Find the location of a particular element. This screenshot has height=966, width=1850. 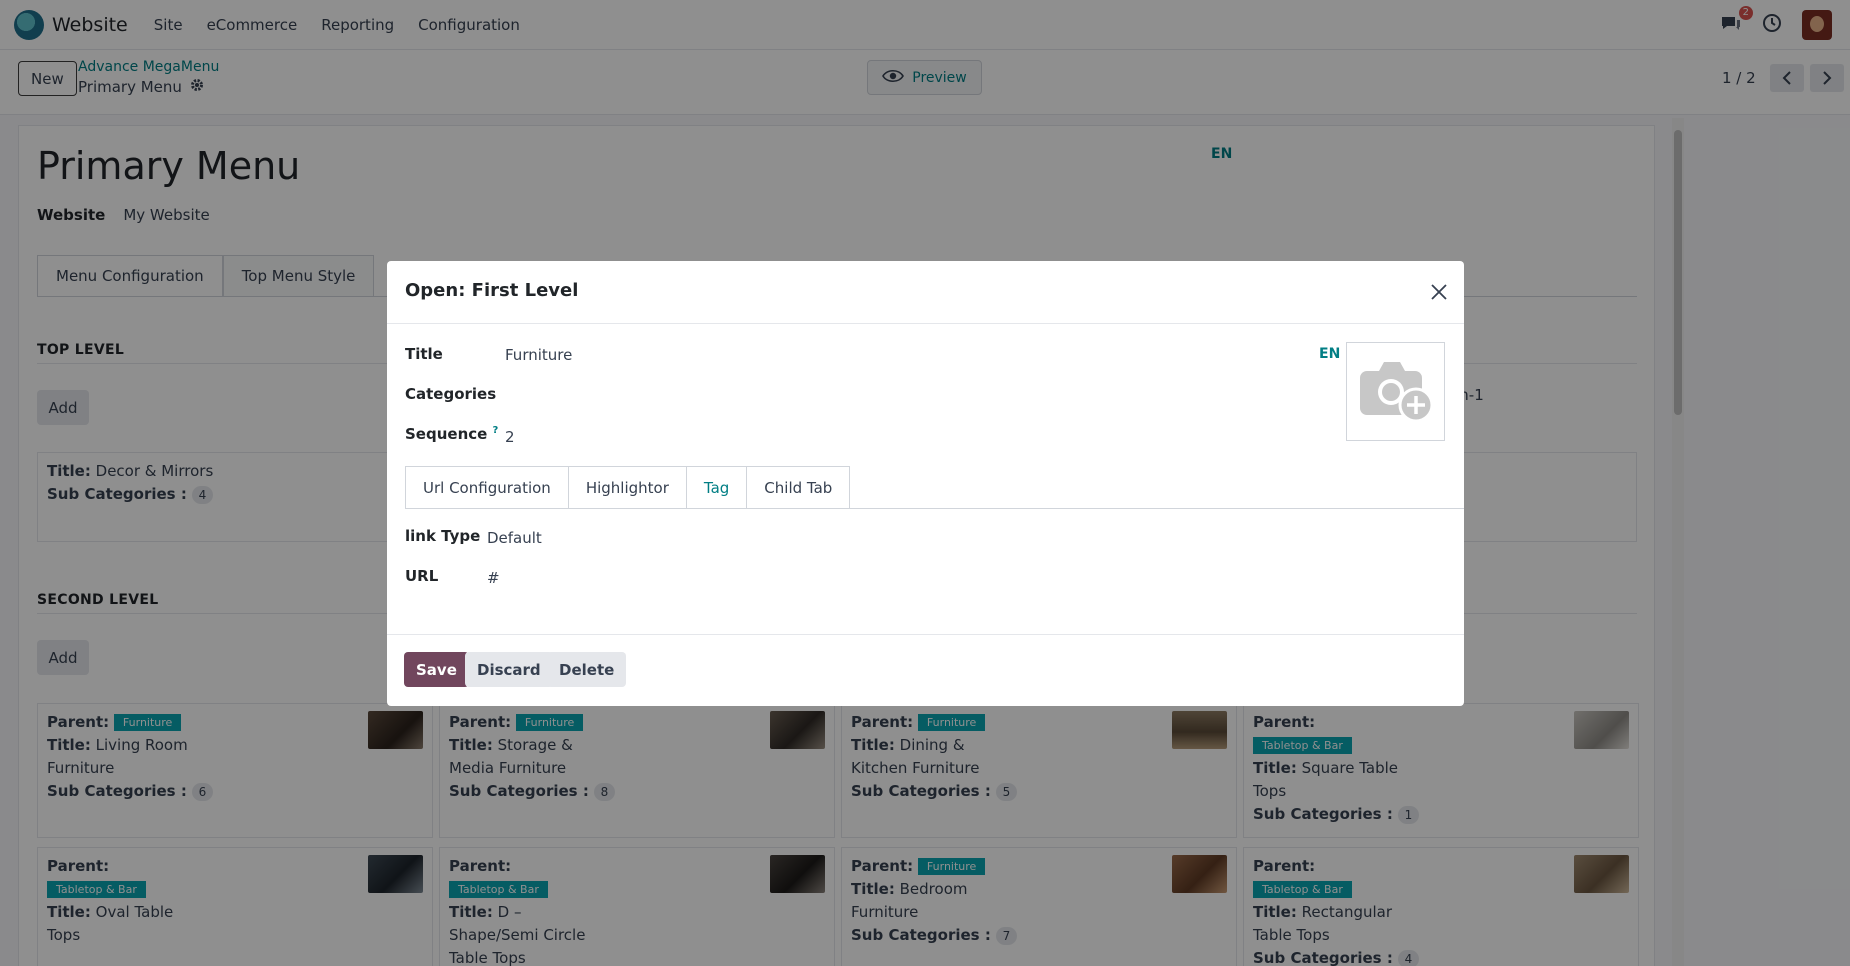

title-field-label: Title is located at coordinates (424, 354).